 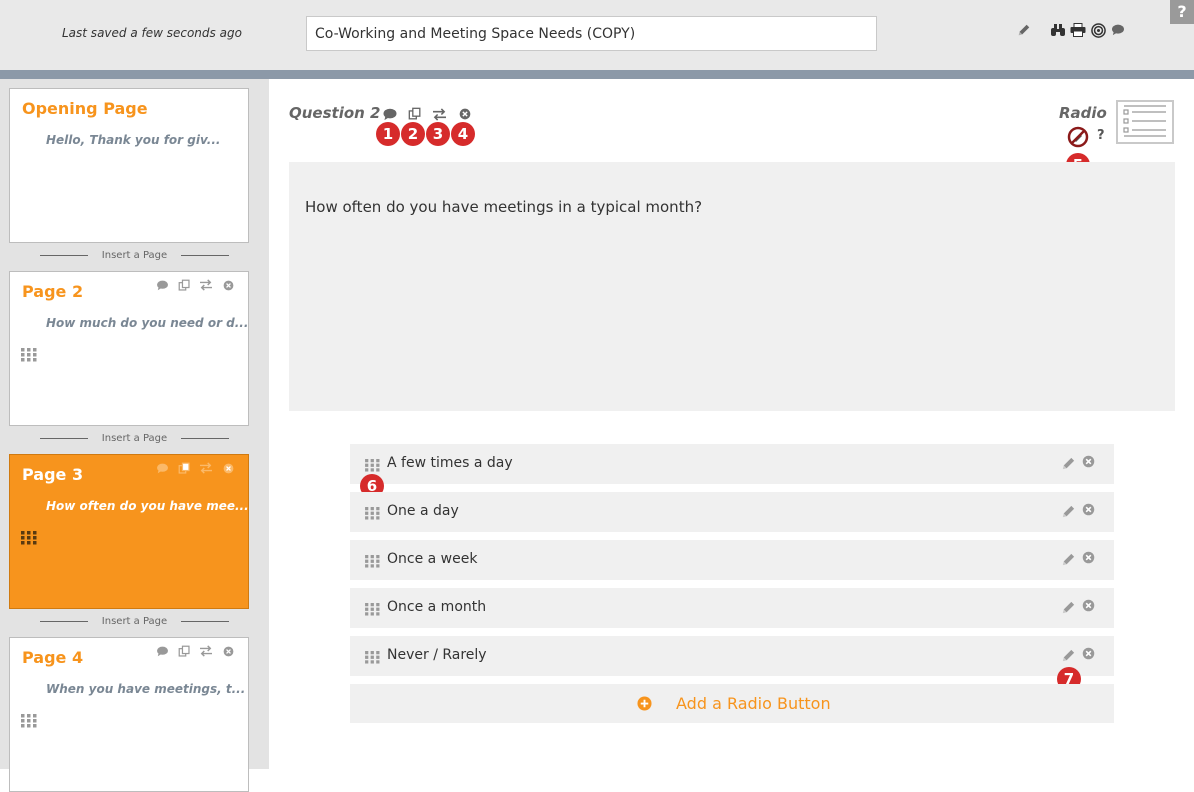 What do you see at coordinates (413, 134) in the screenshot?
I see `callout-badge: 2` at bounding box center [413, 134].